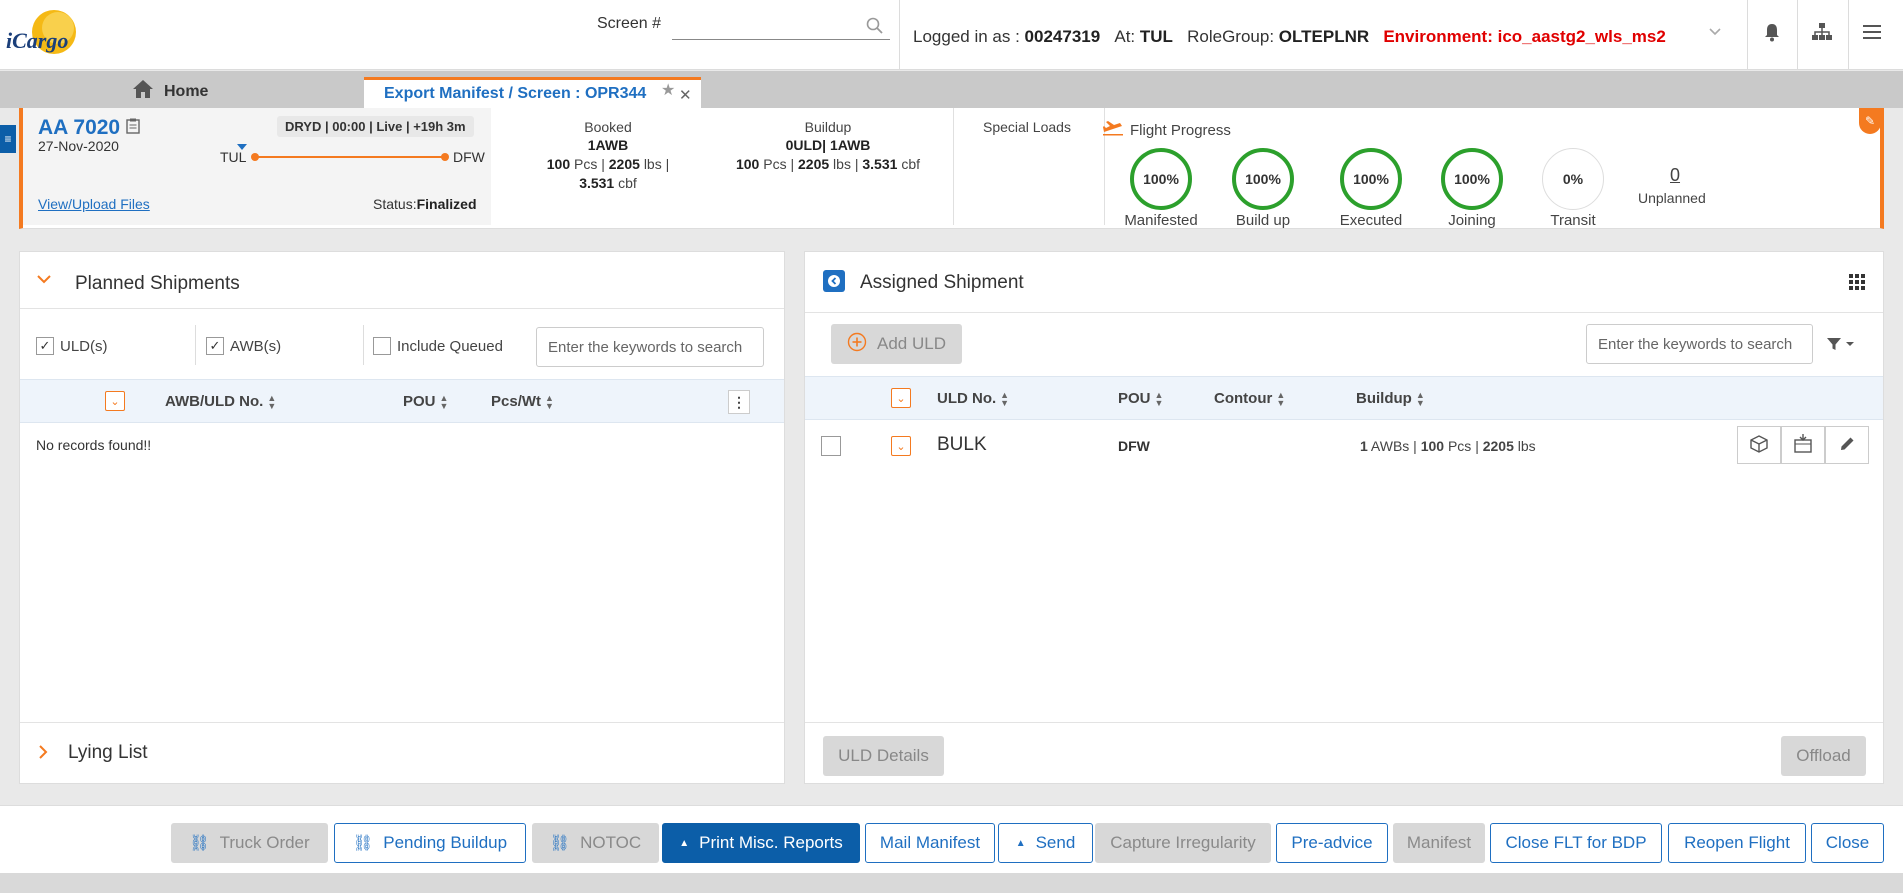  Describe the element at coordinates (1840, 344) in the screenshot. I see `filter-icon` at that location.